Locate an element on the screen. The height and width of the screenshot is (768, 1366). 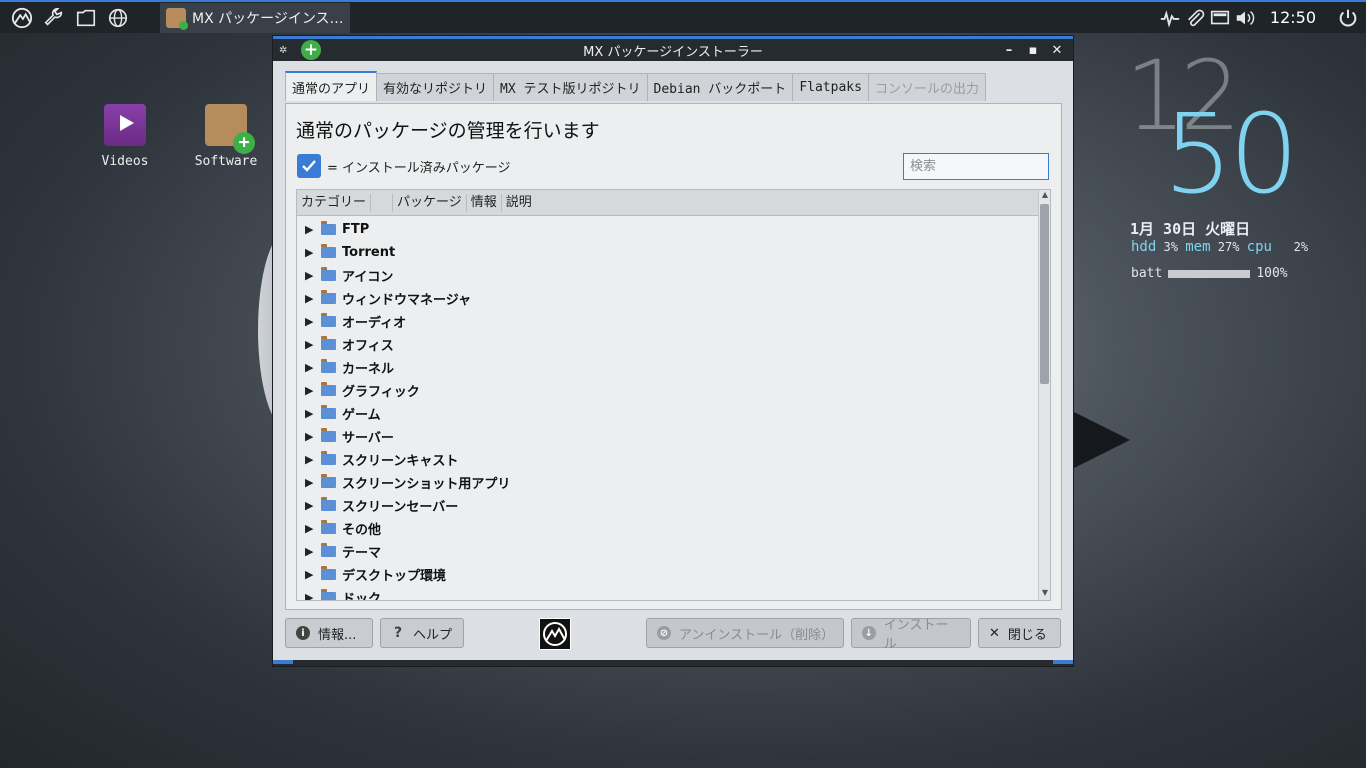
category-label: オーディオ is located at coordinates (374, 323).